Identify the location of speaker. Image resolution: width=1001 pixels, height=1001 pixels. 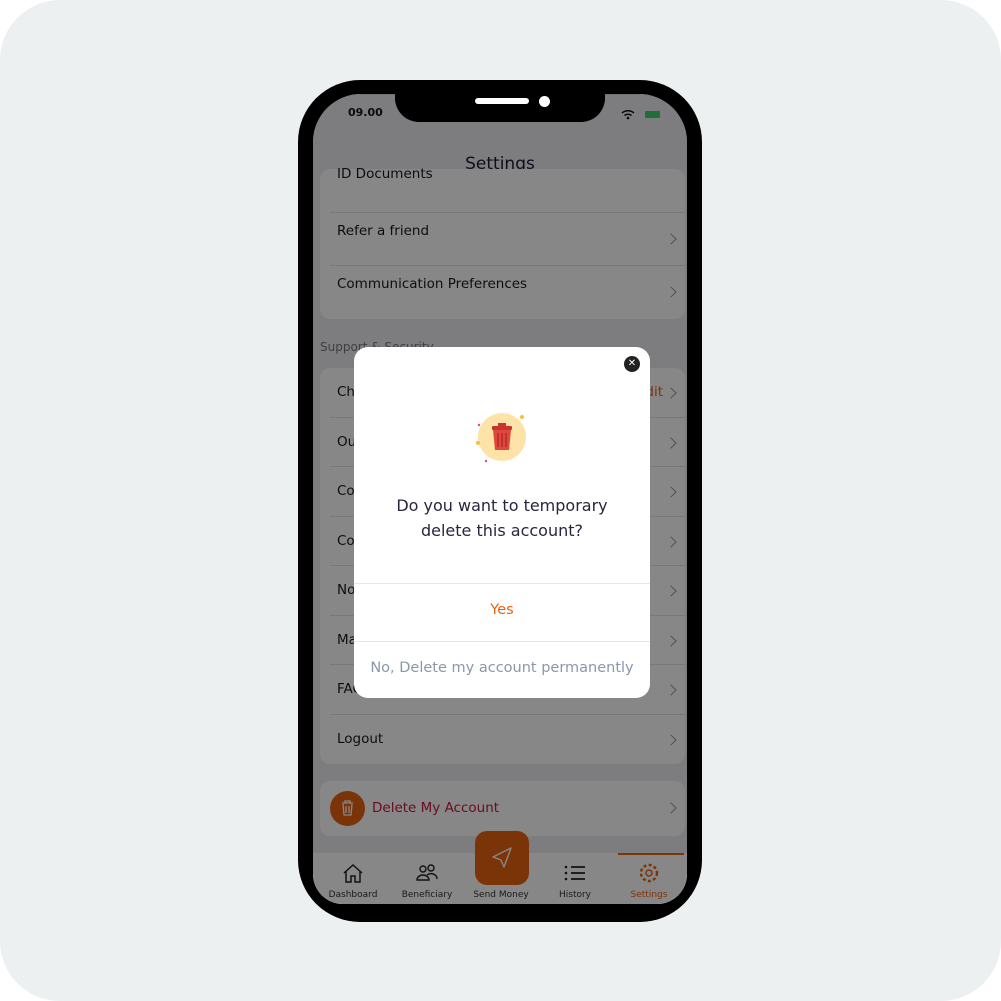
(502, 101).